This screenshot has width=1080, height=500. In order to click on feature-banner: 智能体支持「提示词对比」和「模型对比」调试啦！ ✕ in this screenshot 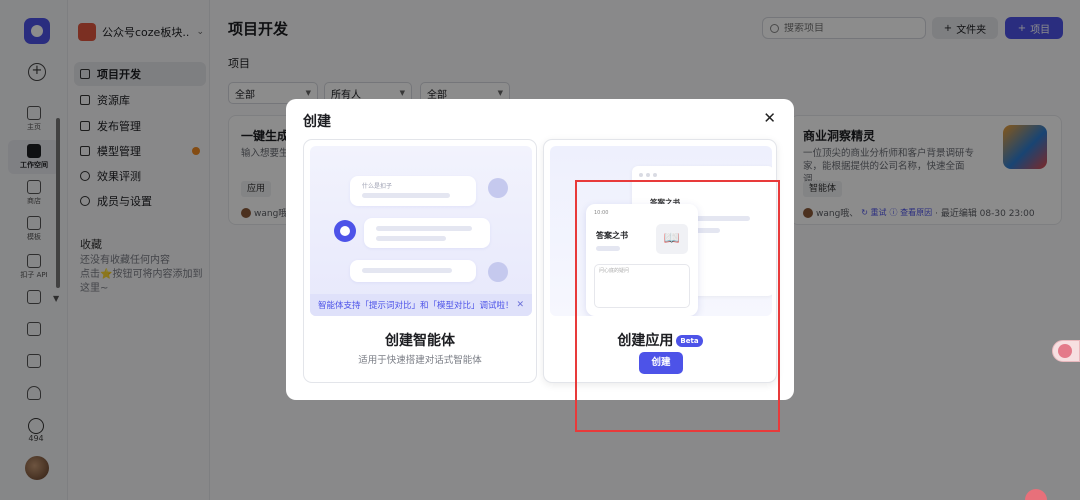, I will do `click(421, 305)`.